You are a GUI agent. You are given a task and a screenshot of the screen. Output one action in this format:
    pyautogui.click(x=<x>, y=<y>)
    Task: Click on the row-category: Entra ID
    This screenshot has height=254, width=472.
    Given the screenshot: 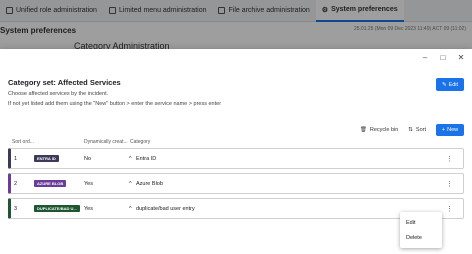 What is the action you would take?
    pyautogui.click(x=146, y=158)
    